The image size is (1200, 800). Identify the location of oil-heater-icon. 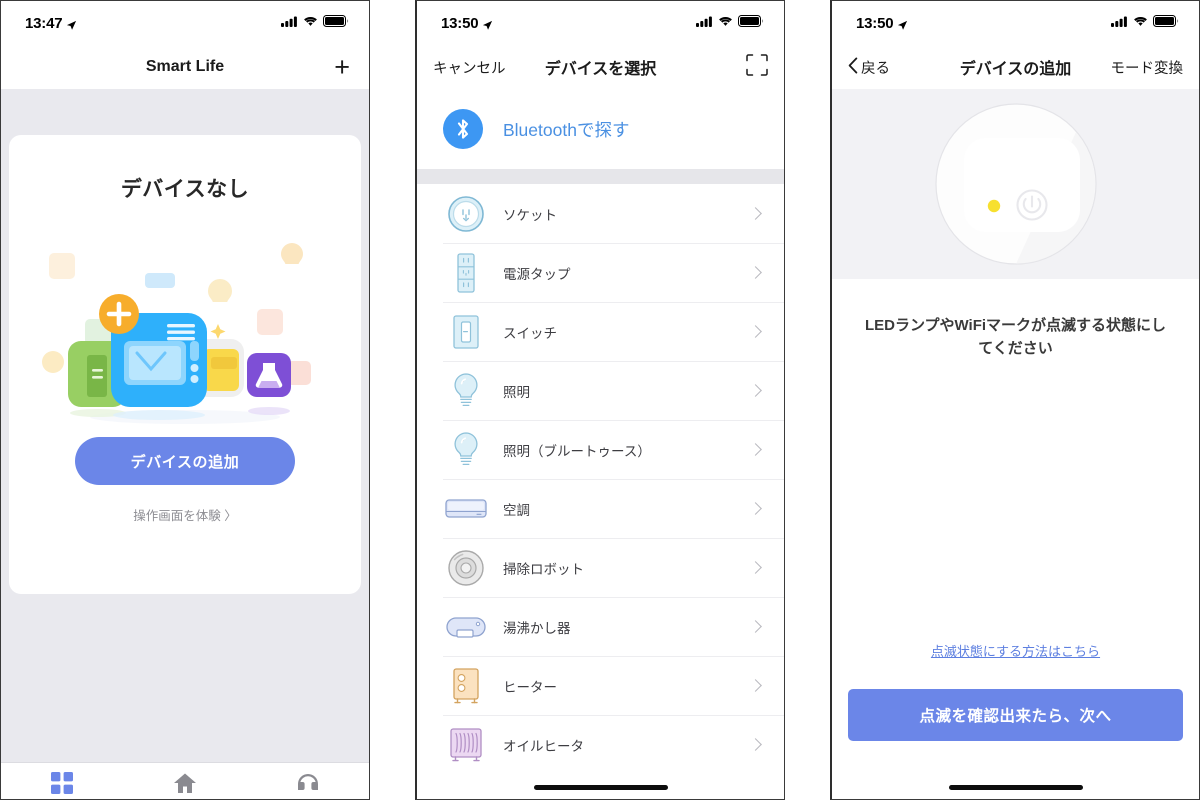
(466, 745).